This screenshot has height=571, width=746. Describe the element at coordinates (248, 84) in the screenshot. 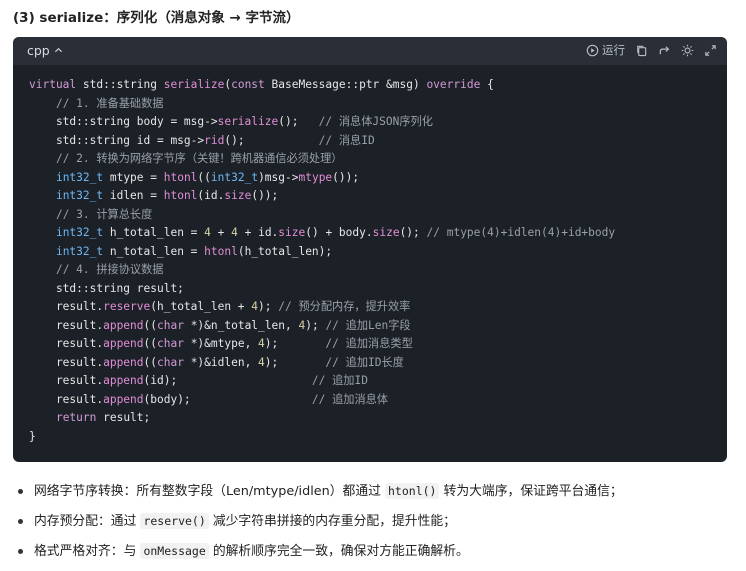

I see `code-keyword: const` at that location.